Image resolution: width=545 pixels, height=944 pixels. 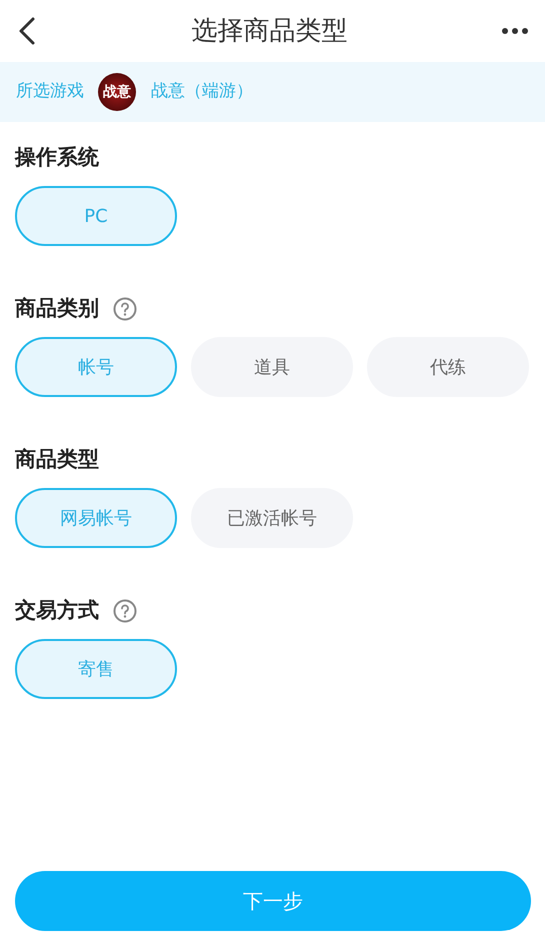 What do you see at coordinates (96, 669) in the screenshot?
I see `option-chip: 寄售` at bounding box center [96, 669].